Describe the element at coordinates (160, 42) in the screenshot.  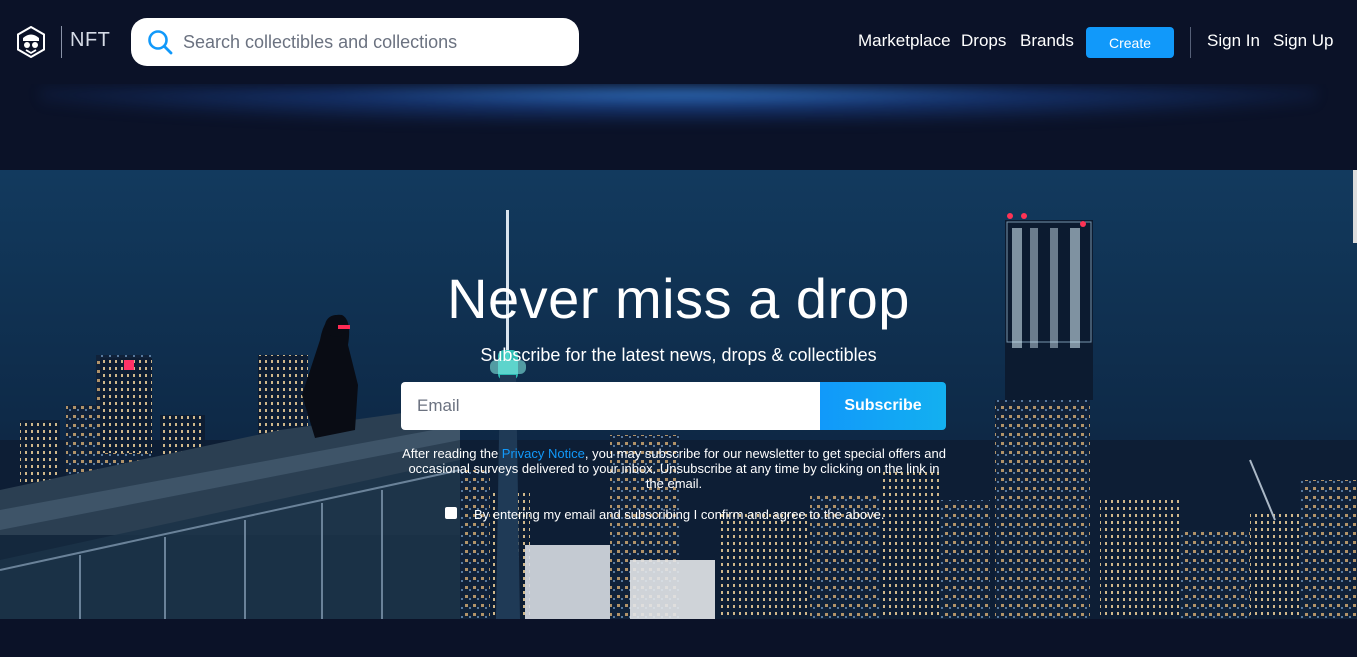
I see `search-icon` at that location.